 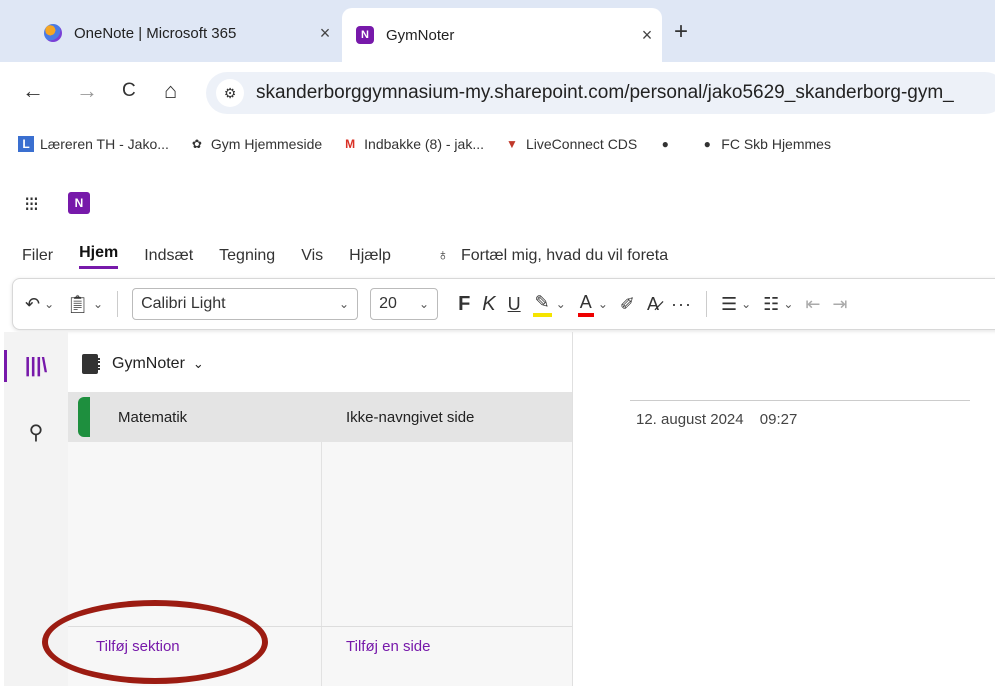 I want to click on gmail-icon: M, so click(x=350, y=144).